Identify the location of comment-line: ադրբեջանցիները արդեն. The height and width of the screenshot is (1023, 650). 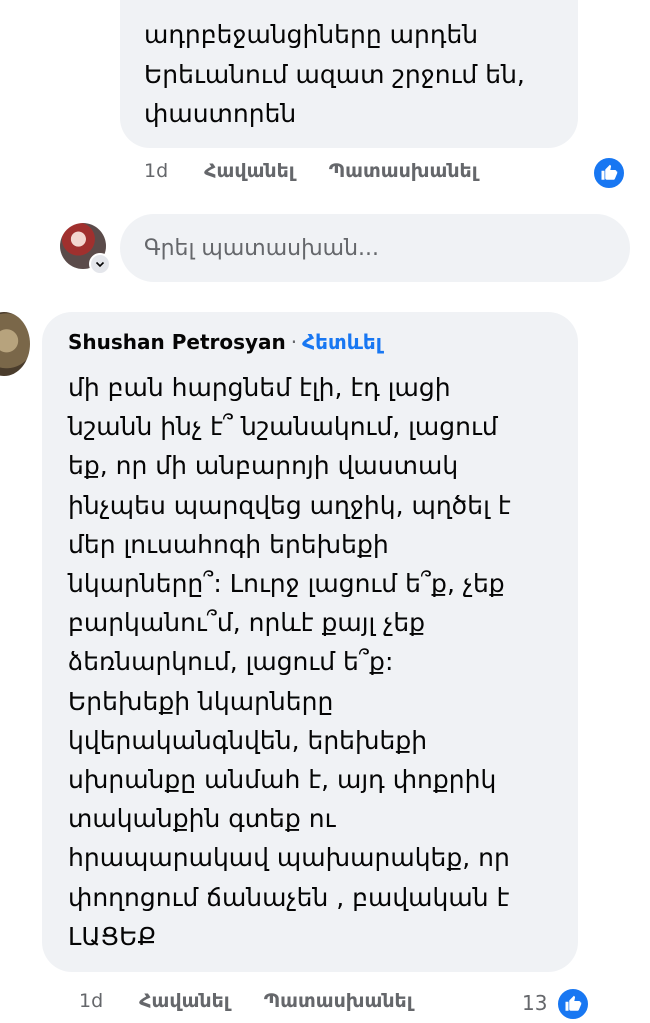
(311, 34).